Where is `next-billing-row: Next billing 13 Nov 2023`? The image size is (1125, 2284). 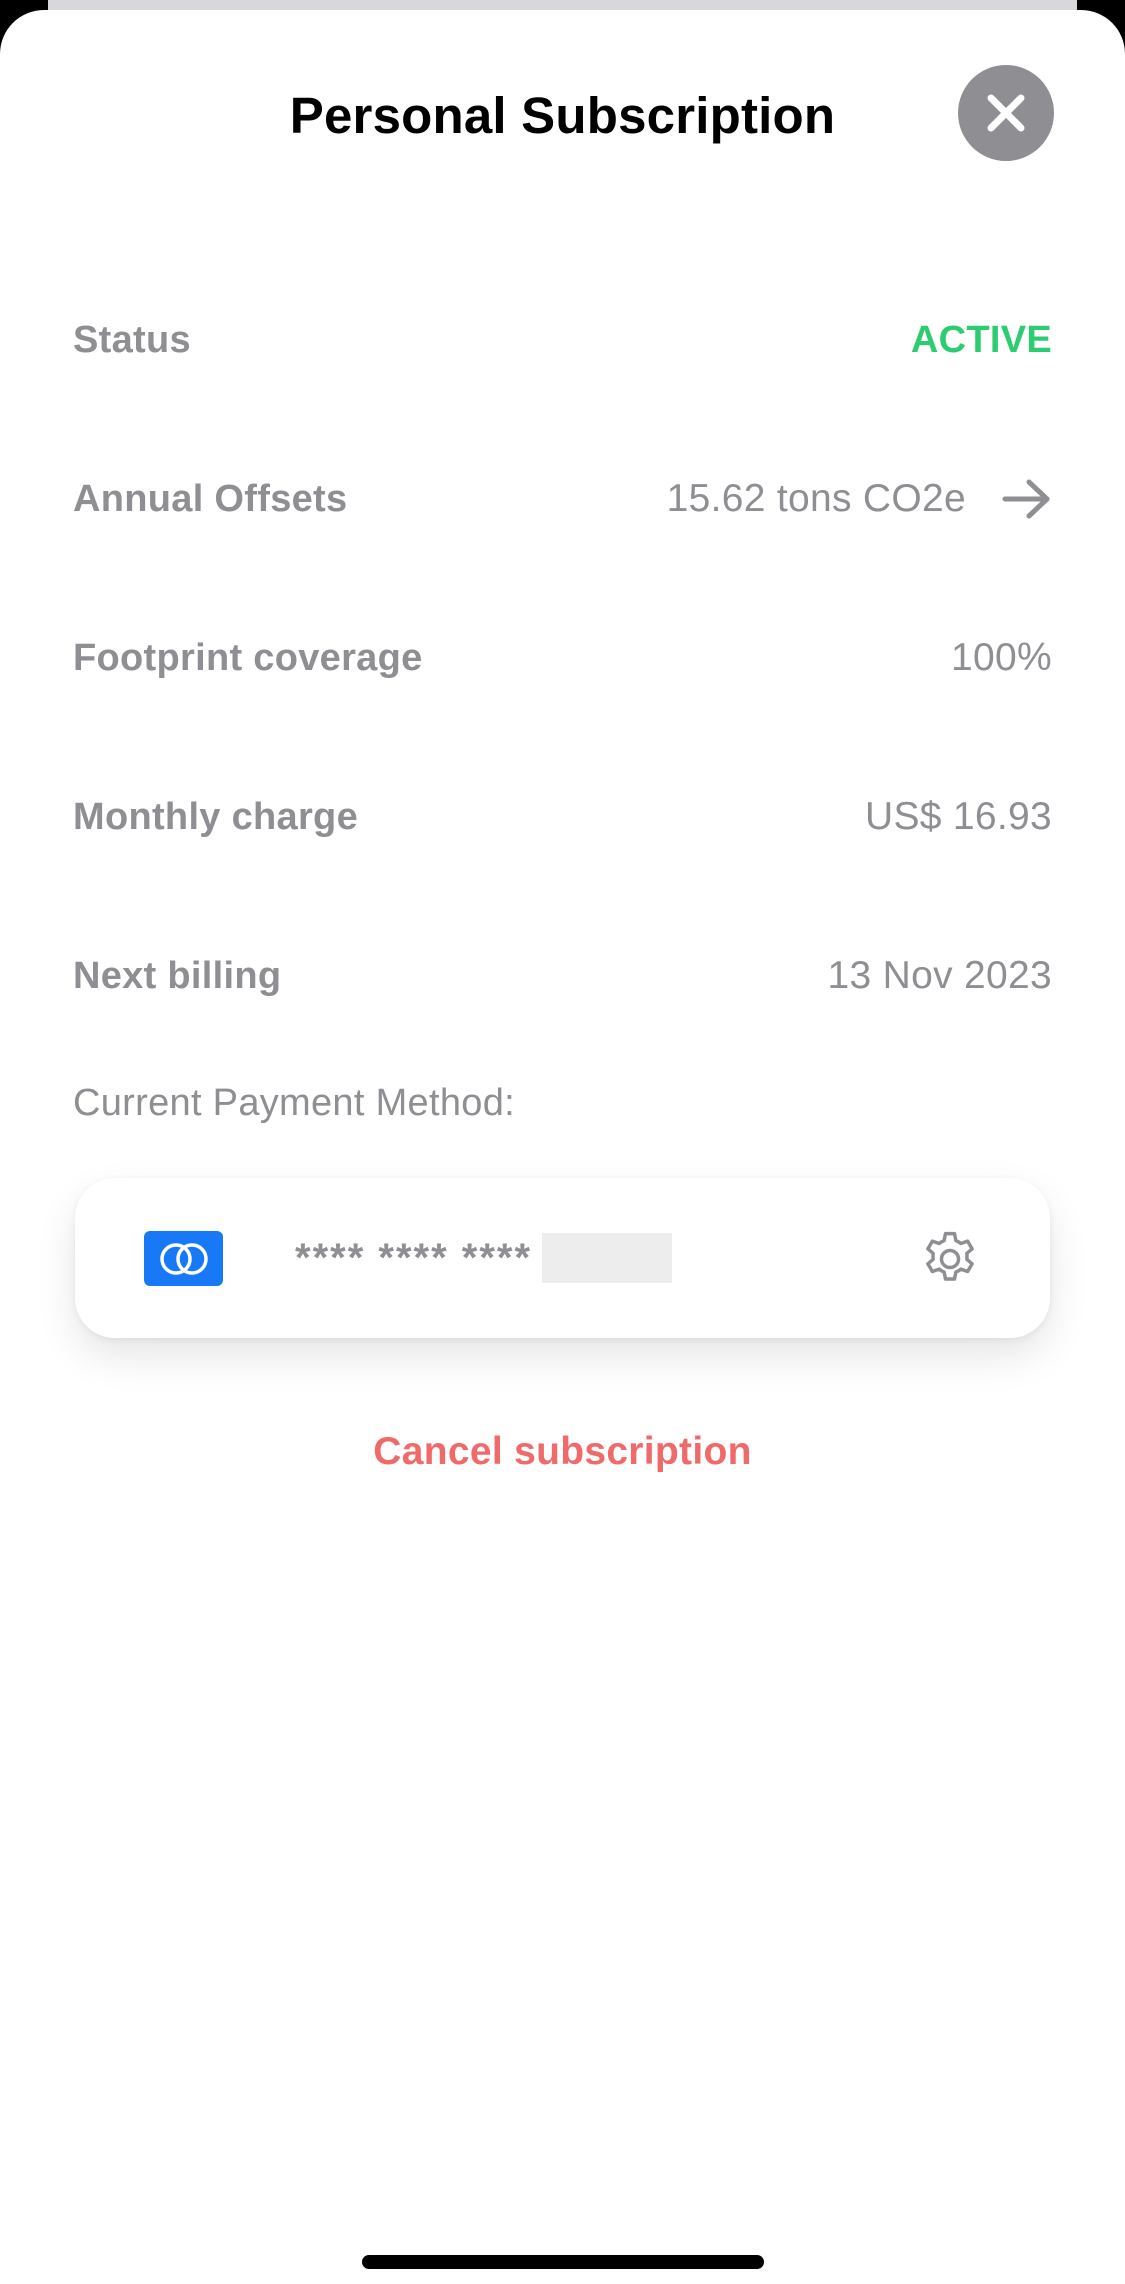 next-billing-row: Next billing 13 Nov 2023 is located at coordinates (562, 976).